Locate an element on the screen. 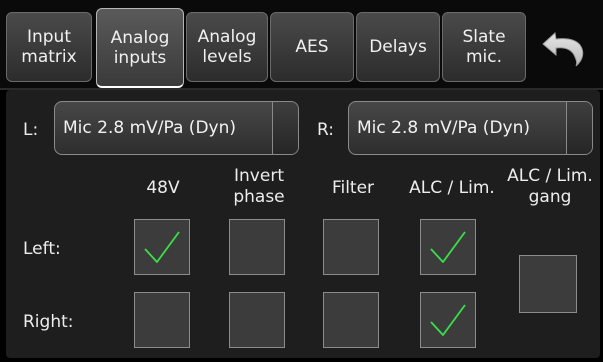 The image size is (603, 362). left-dropdown-button is located at coordinates (285, 128).